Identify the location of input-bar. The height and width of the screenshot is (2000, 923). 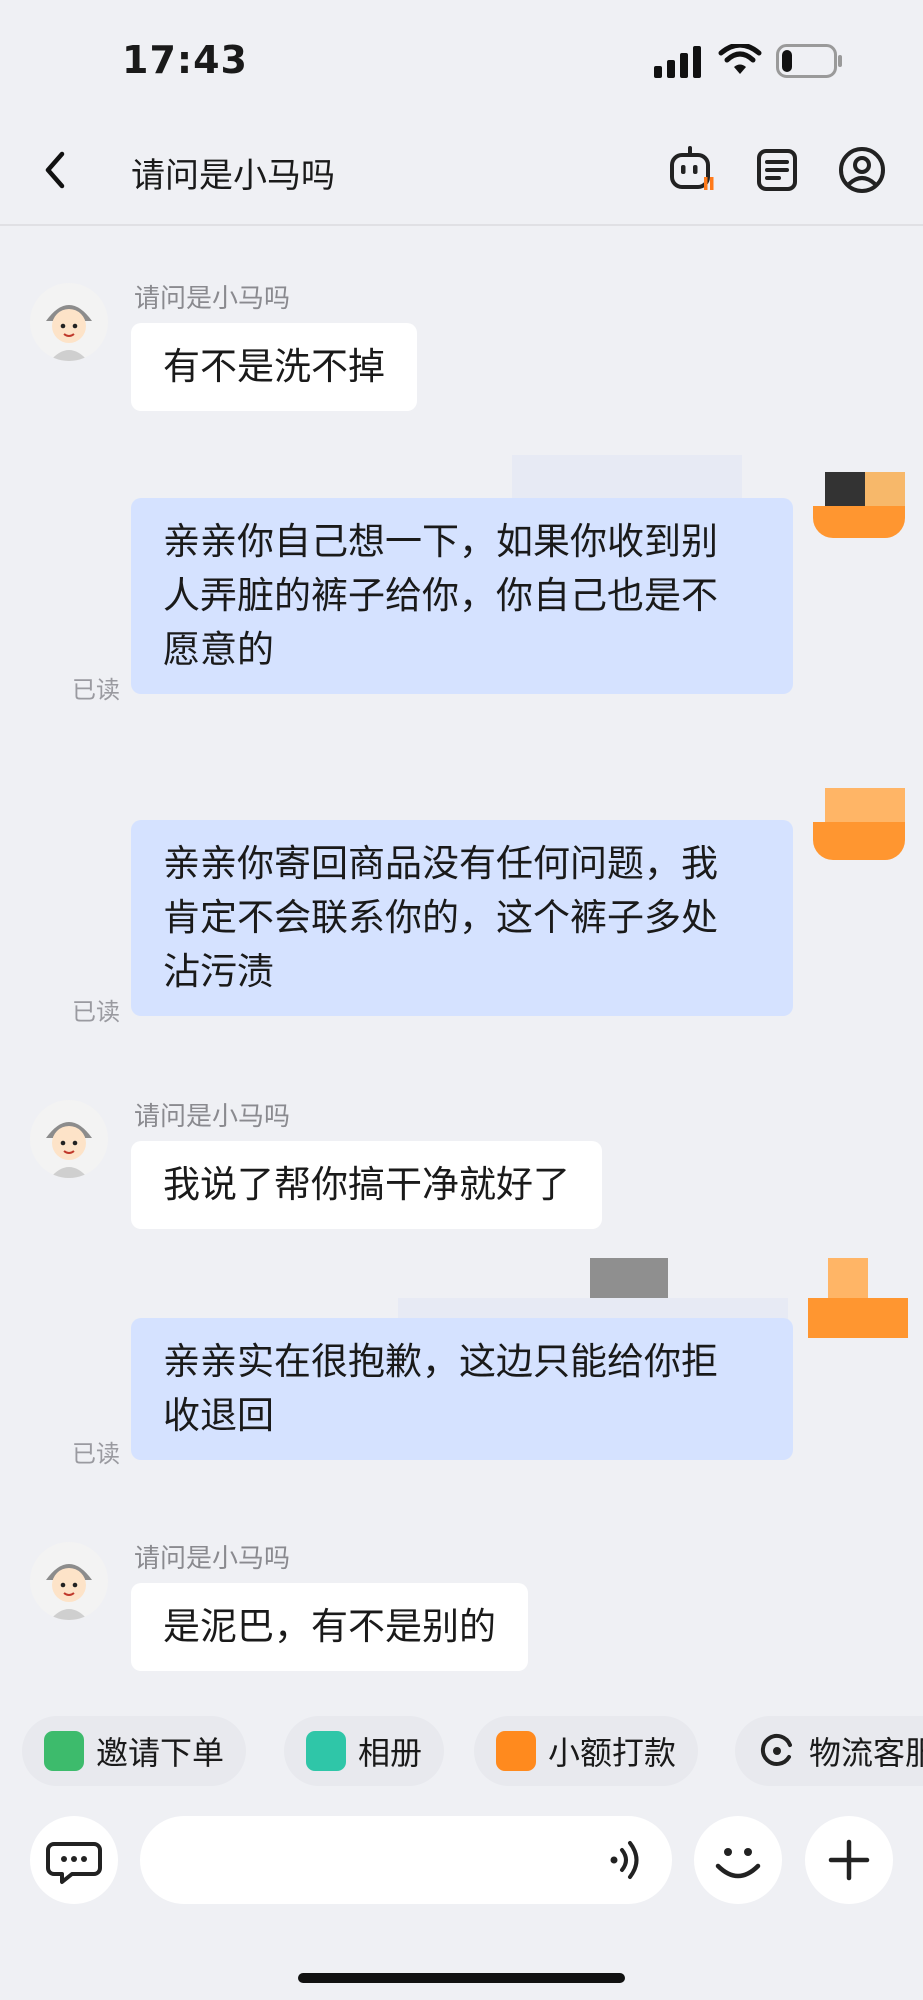
(461, 1898).